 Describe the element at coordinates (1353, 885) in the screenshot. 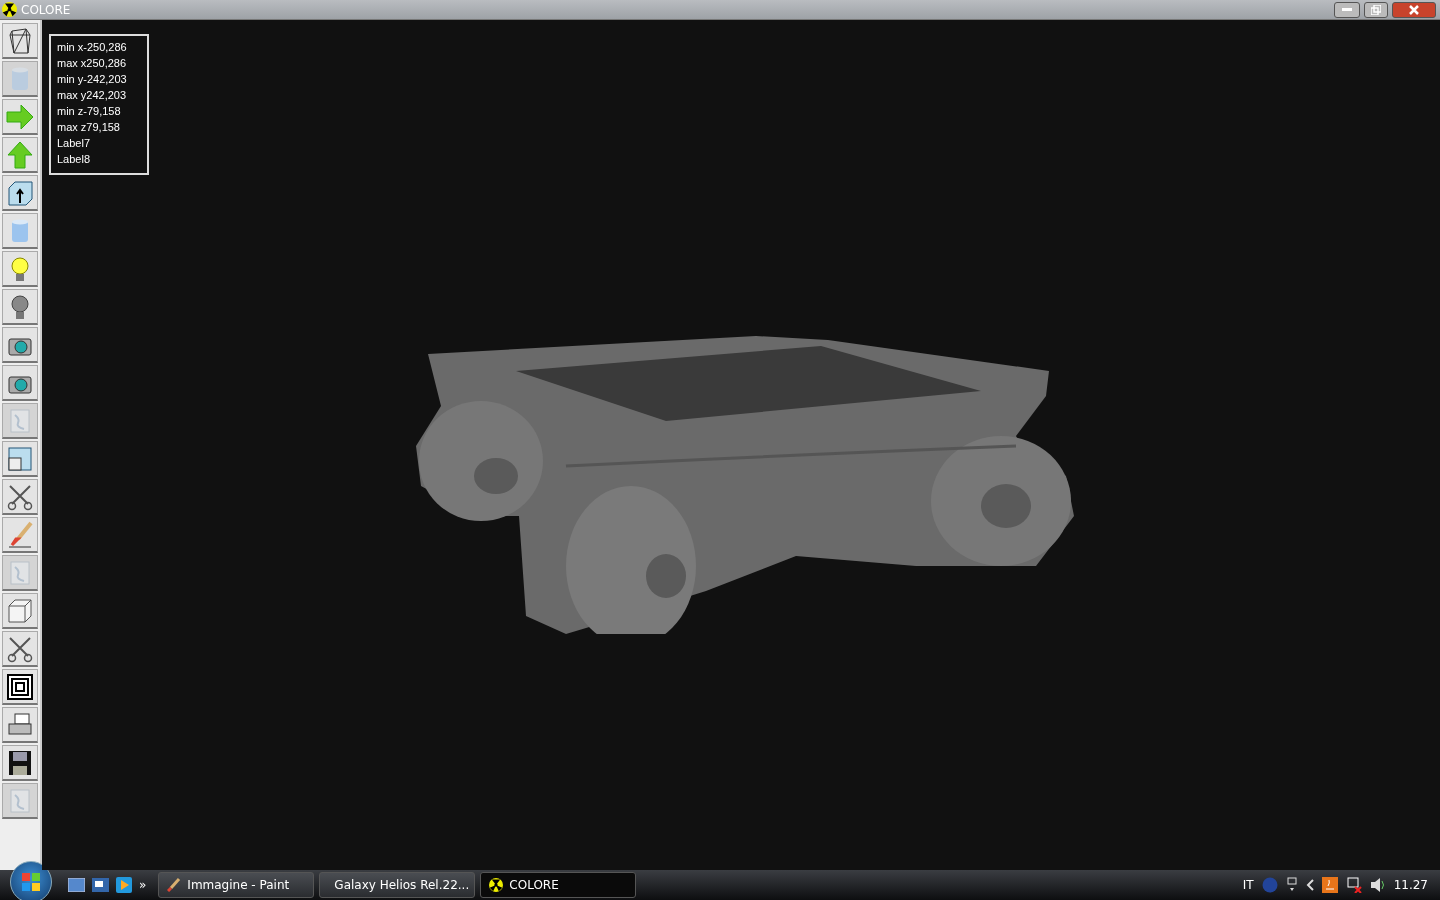

I see `network-error-icon` at that location.